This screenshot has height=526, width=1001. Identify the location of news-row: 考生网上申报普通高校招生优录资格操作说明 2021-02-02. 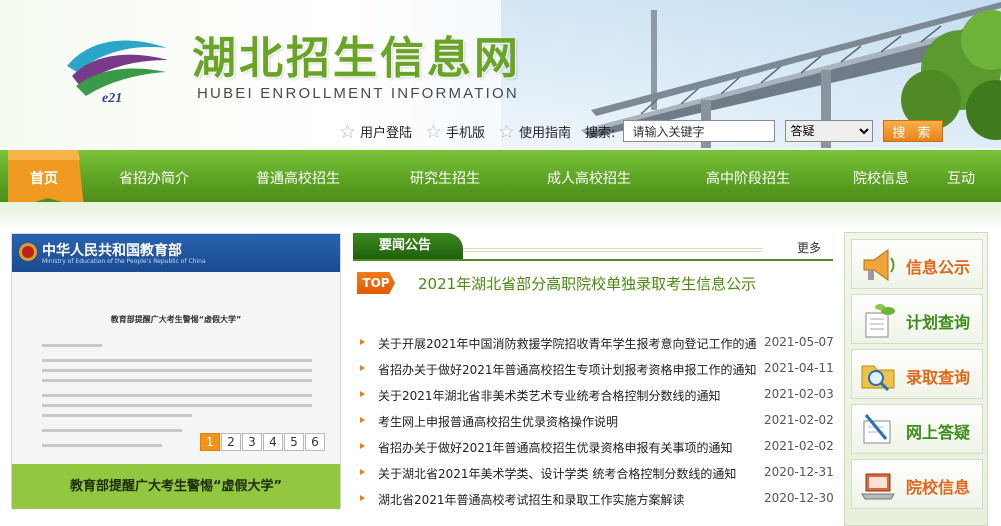
(598, 424).